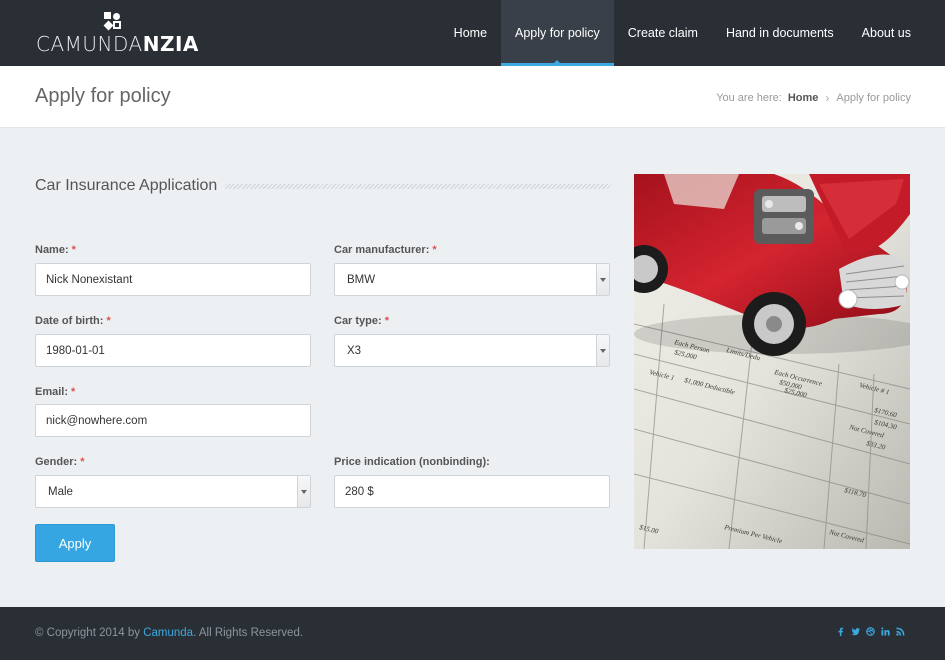 The image size is (945, 660). I want to click on nav-about-us: About us, so click(886, 33).